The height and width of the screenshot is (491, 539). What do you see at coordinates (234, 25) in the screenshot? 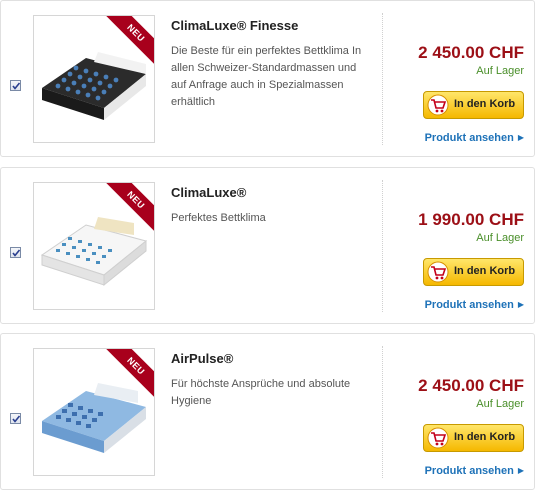
I see `product-title: ClimaLuxe® Finesse` at bounding box center [234, 25].